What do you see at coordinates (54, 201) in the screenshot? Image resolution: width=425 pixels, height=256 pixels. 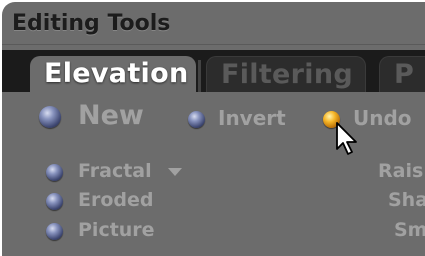 I see `eroded-radio-button` at bounding box center [54, 201].